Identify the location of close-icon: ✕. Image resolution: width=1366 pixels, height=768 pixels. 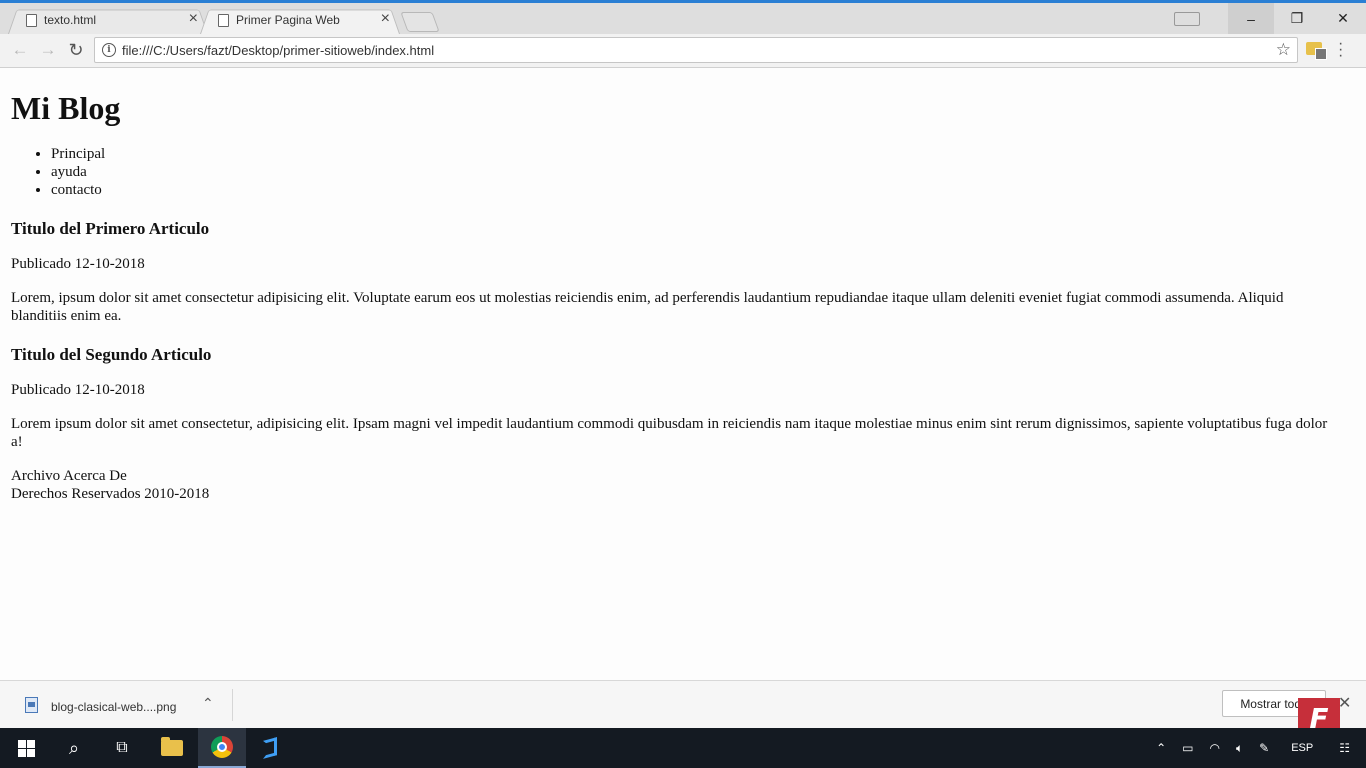
(1344, 703).